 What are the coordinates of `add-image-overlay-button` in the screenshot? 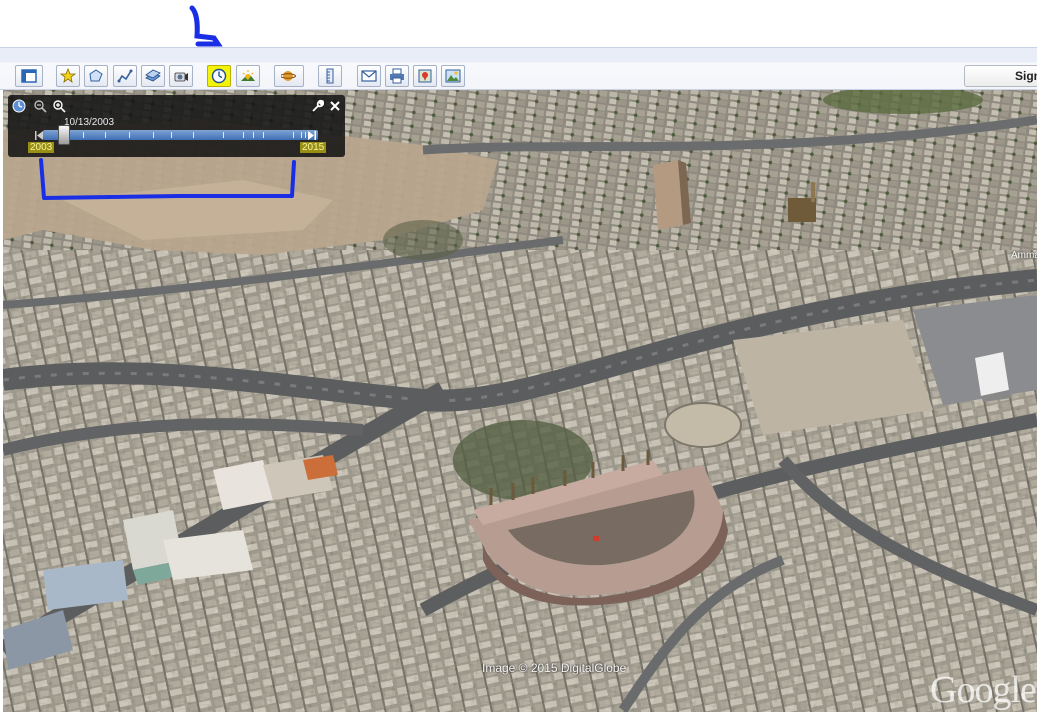 It's located at (153, 76).